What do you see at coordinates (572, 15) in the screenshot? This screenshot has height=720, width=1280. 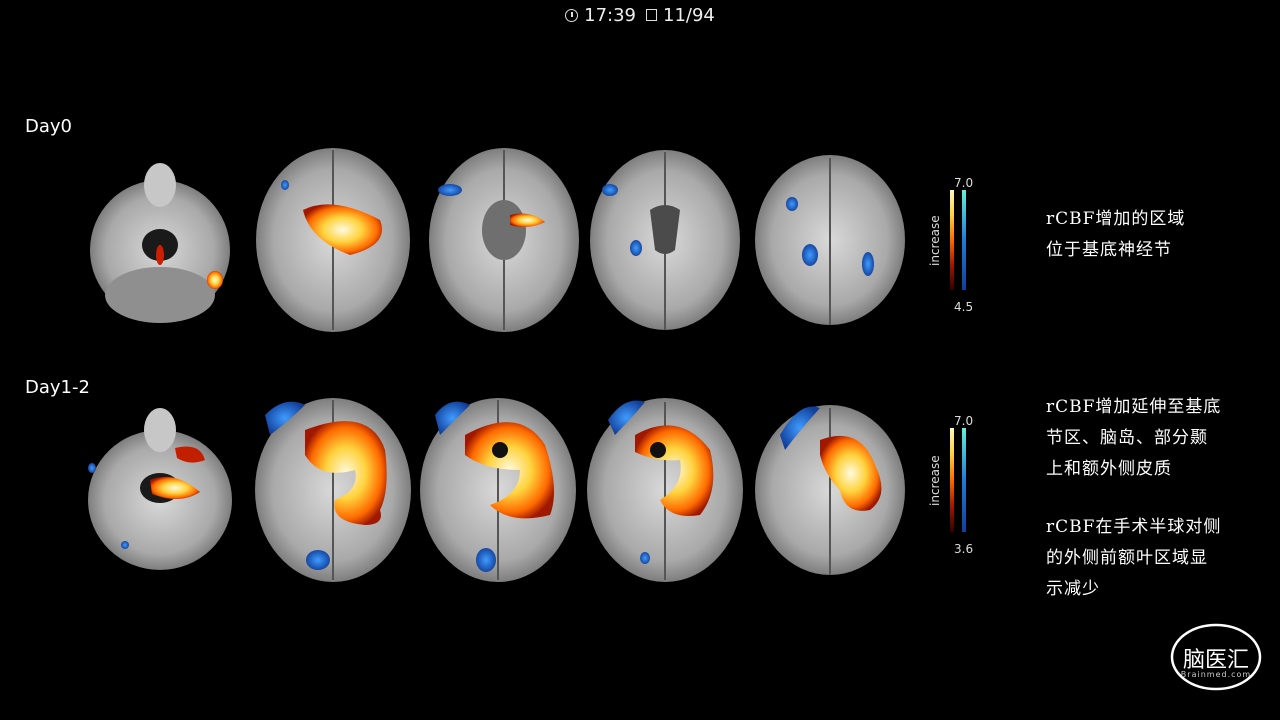 I see `clock-icon` at bounding box center [572, 15].